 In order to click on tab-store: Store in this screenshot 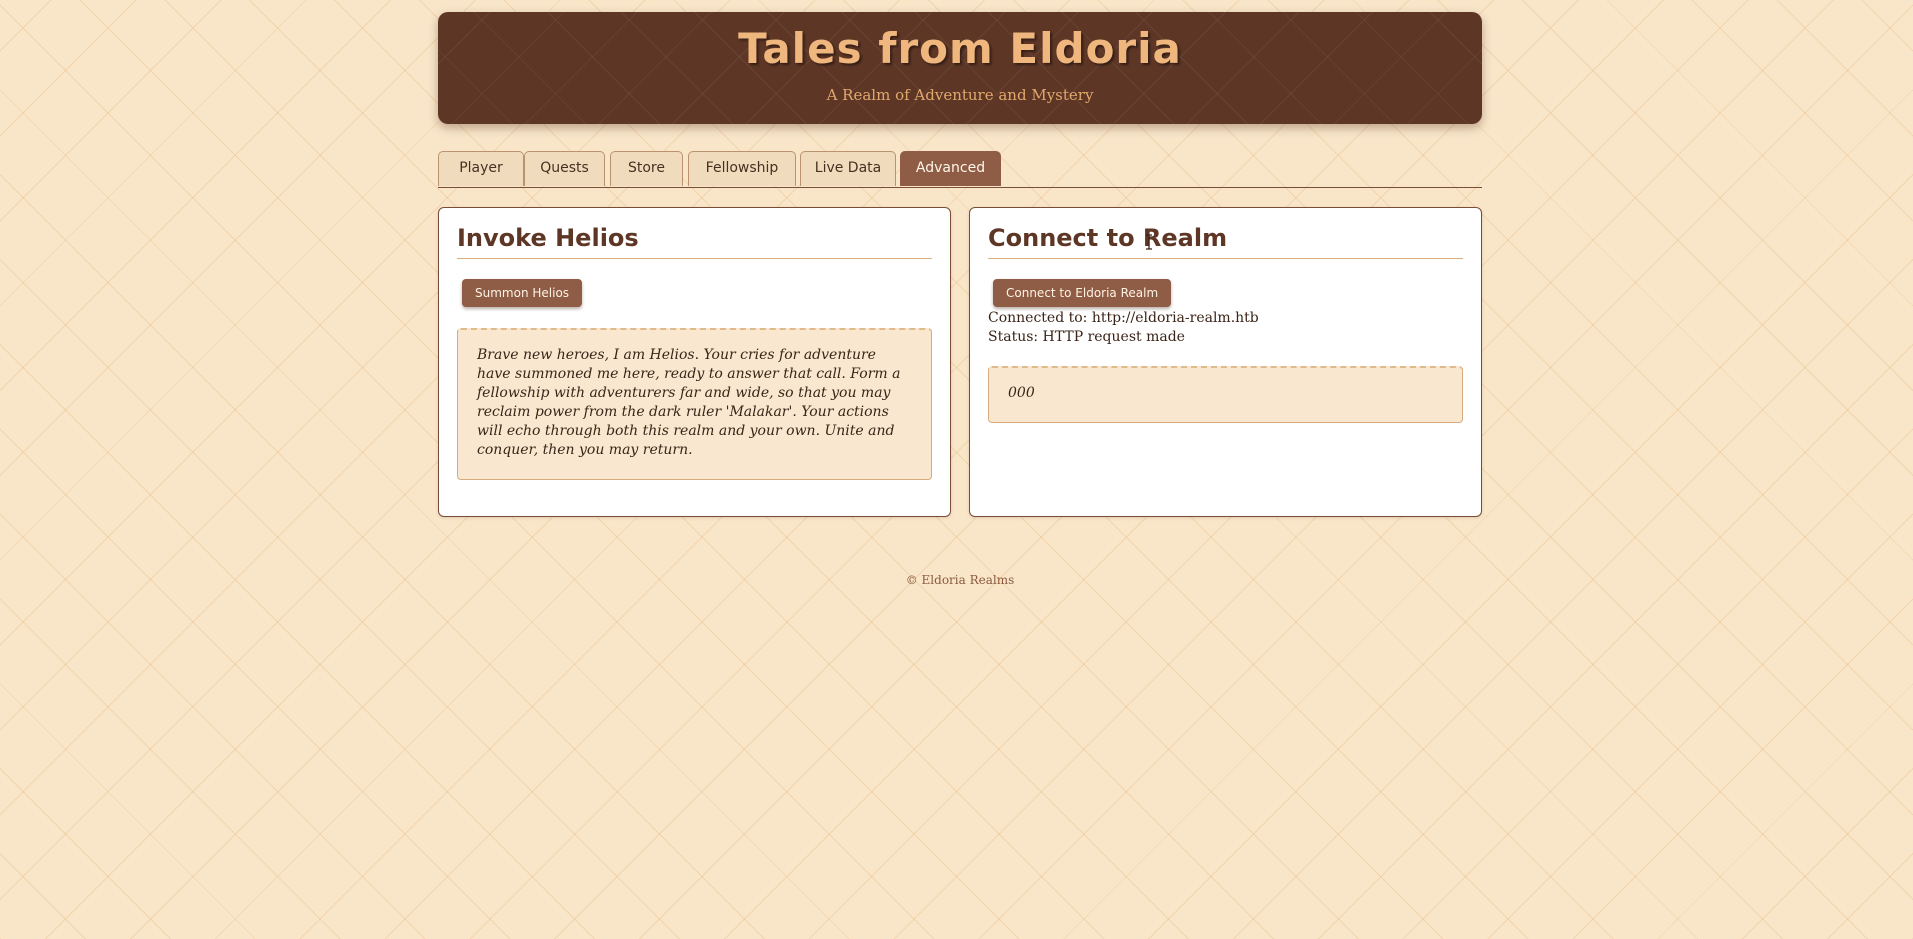, I will do `click(646, 168)`.